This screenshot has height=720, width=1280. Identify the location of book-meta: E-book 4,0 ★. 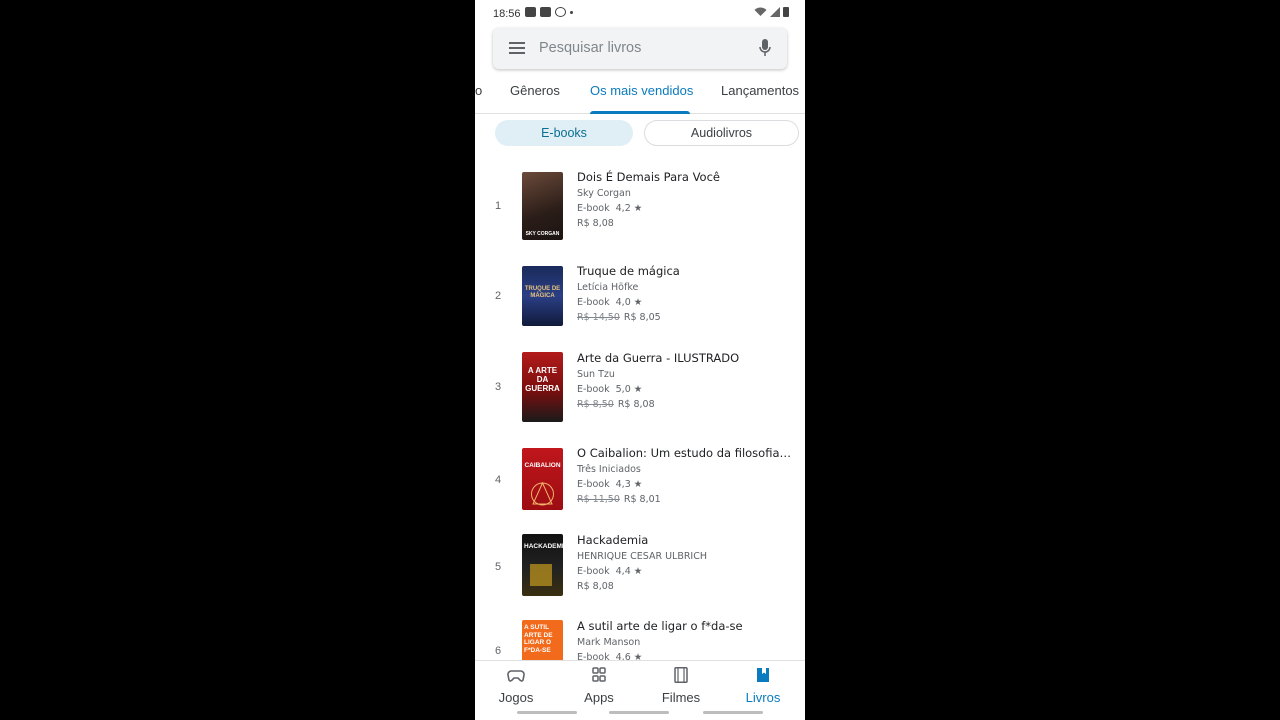
(684, 302).